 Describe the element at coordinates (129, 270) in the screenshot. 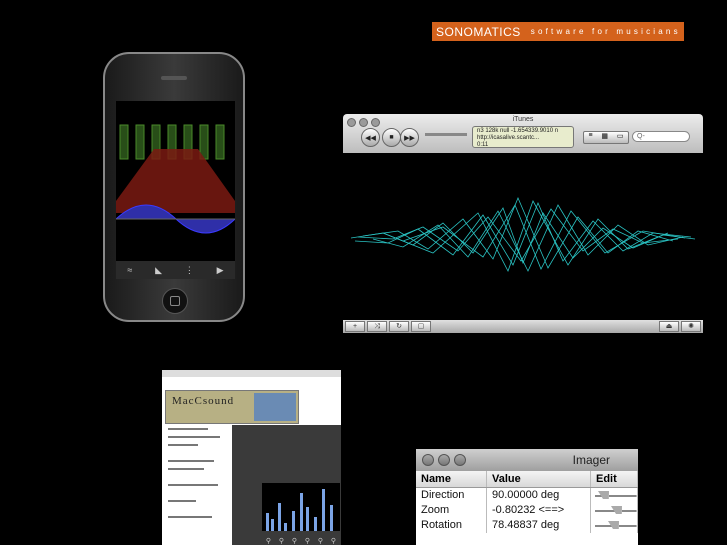

I see `wave-tool-icon: ≈` at that location.